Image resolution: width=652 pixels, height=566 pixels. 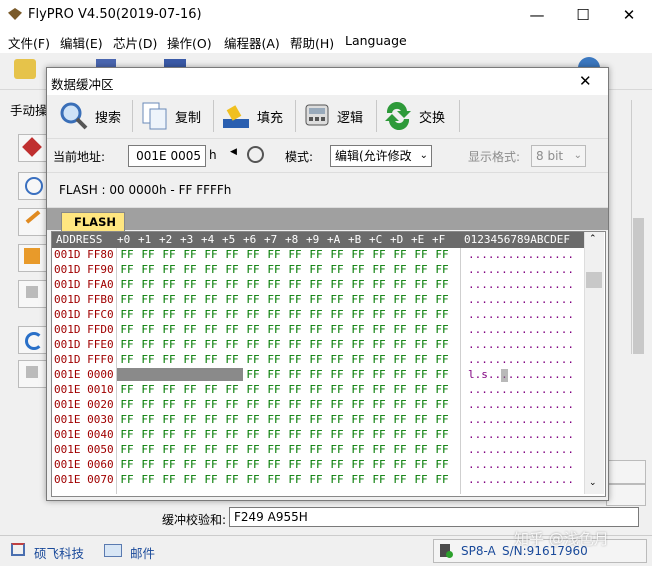 What do you see at coordinates (585, 81) in the screenshot?
I see `dialog-close-button: ✕` at bounding box center [585, 81].